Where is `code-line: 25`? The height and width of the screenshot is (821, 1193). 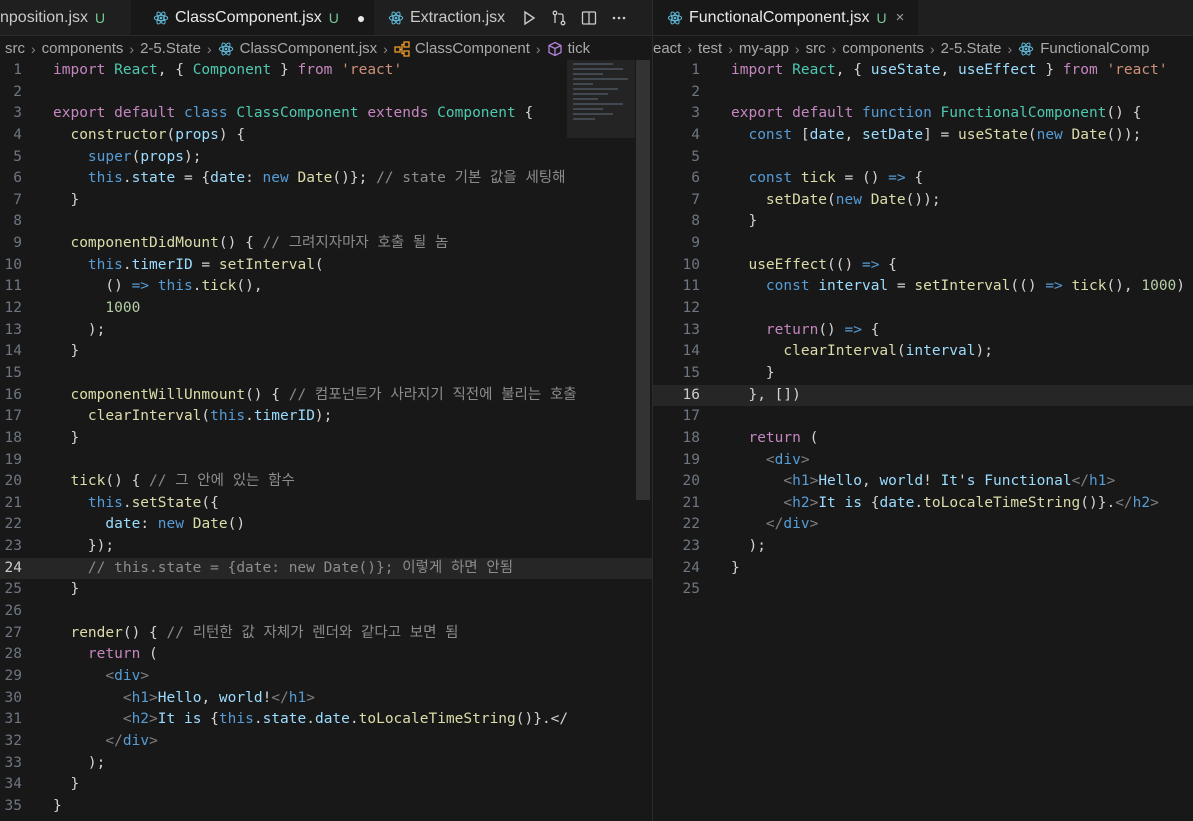 code-line: 25 is located at coordinates (923, 590).